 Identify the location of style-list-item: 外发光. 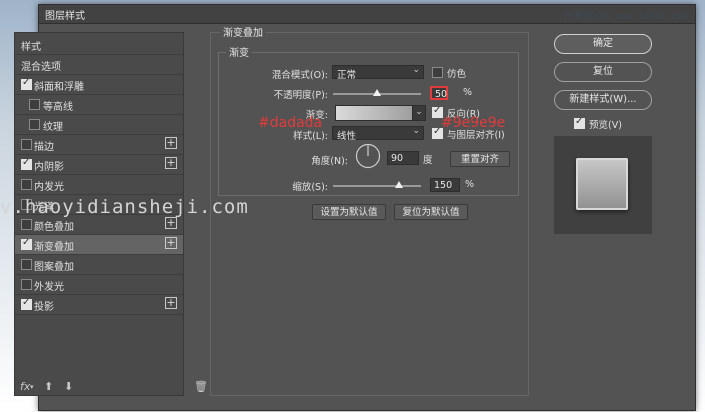
(99, 285).